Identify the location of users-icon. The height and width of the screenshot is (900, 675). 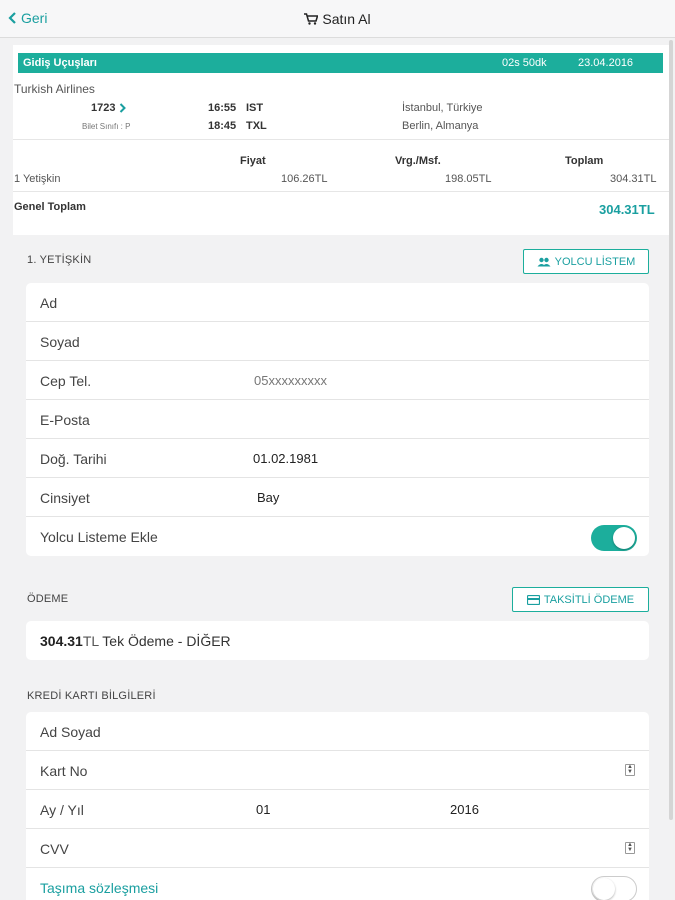
(544, 261).